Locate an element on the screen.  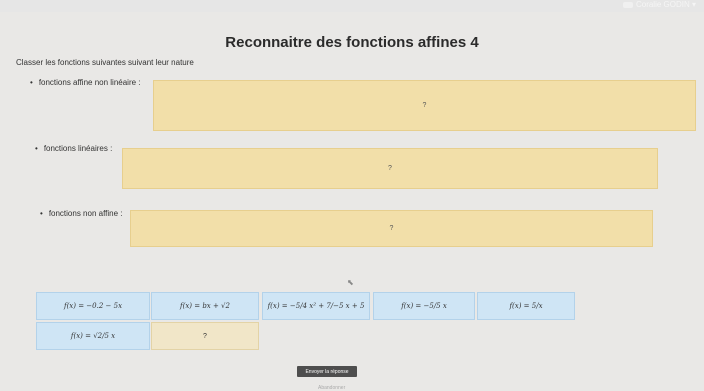
category-label-affine-non-lineaire: fonctions affine non linéaire : is located at coordinates (85, 82).